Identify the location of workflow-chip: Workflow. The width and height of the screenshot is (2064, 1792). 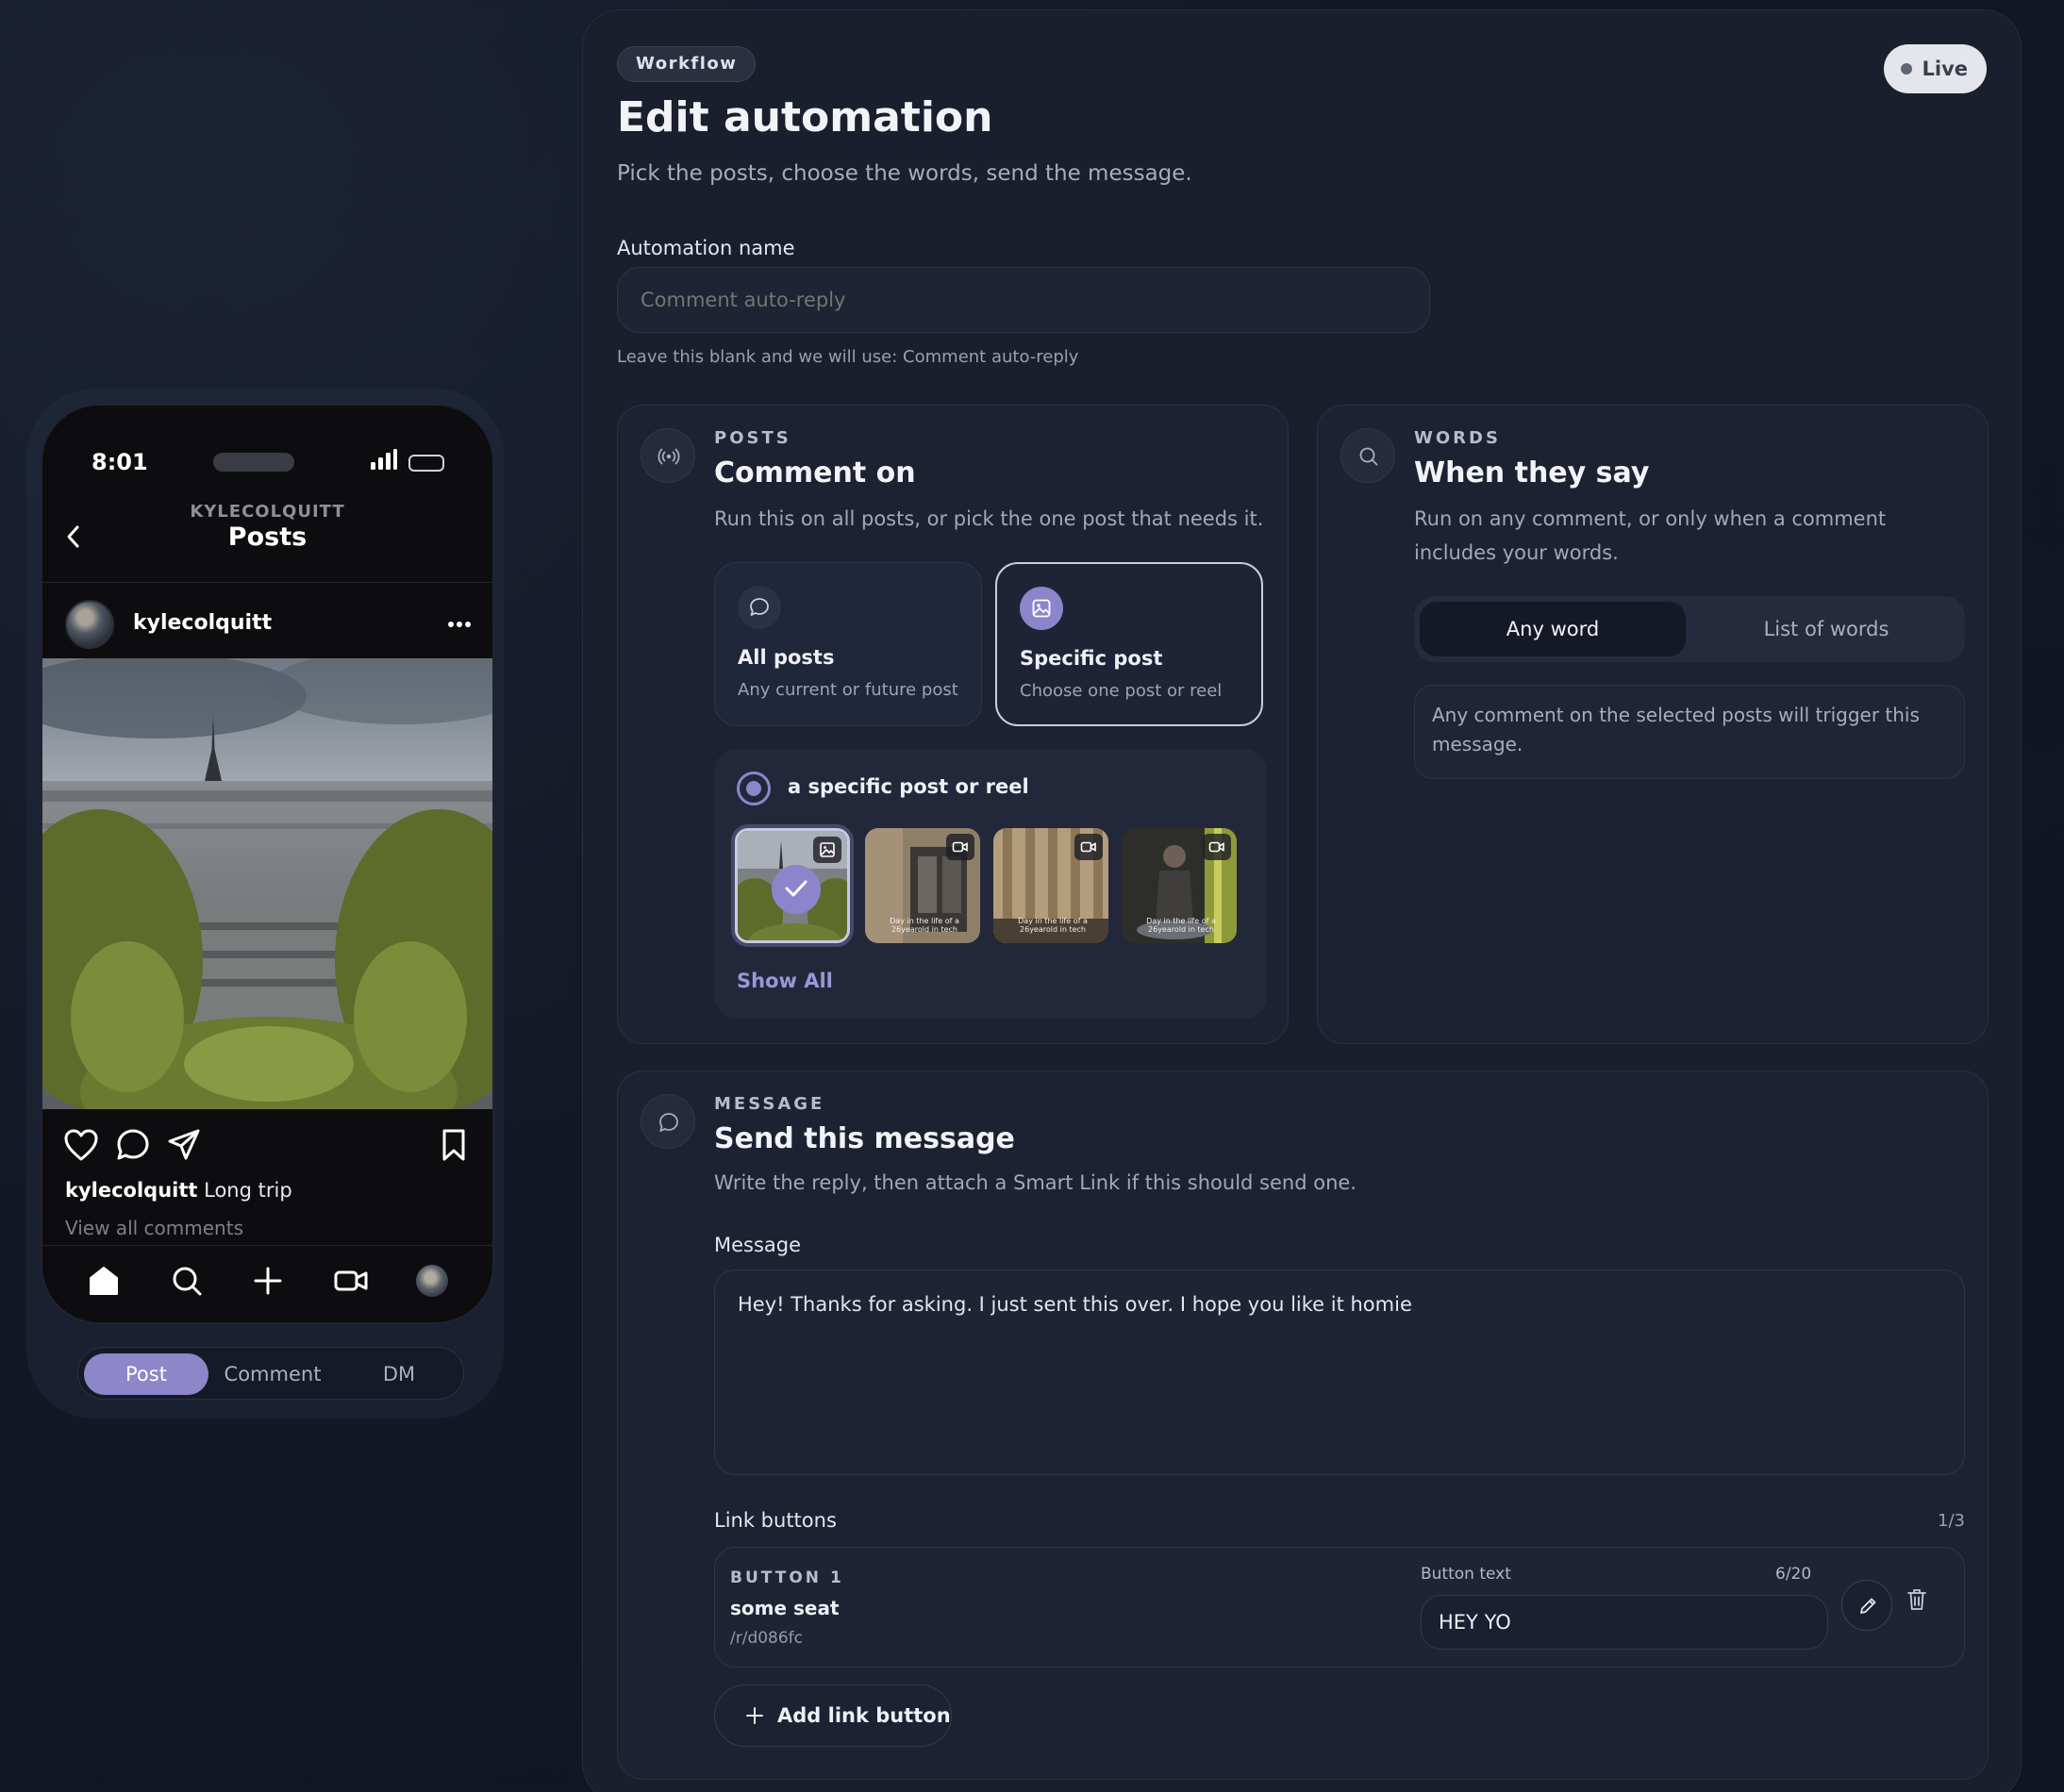
(687, 64).